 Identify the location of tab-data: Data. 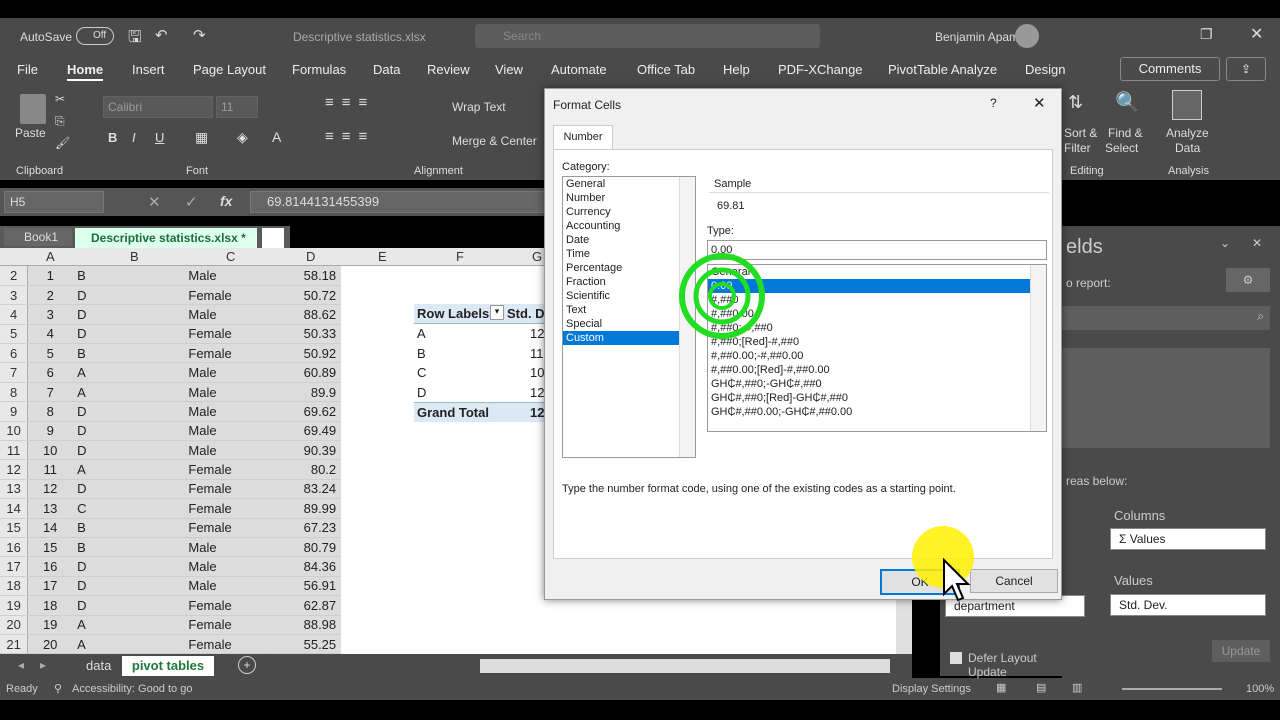
(386, 69).